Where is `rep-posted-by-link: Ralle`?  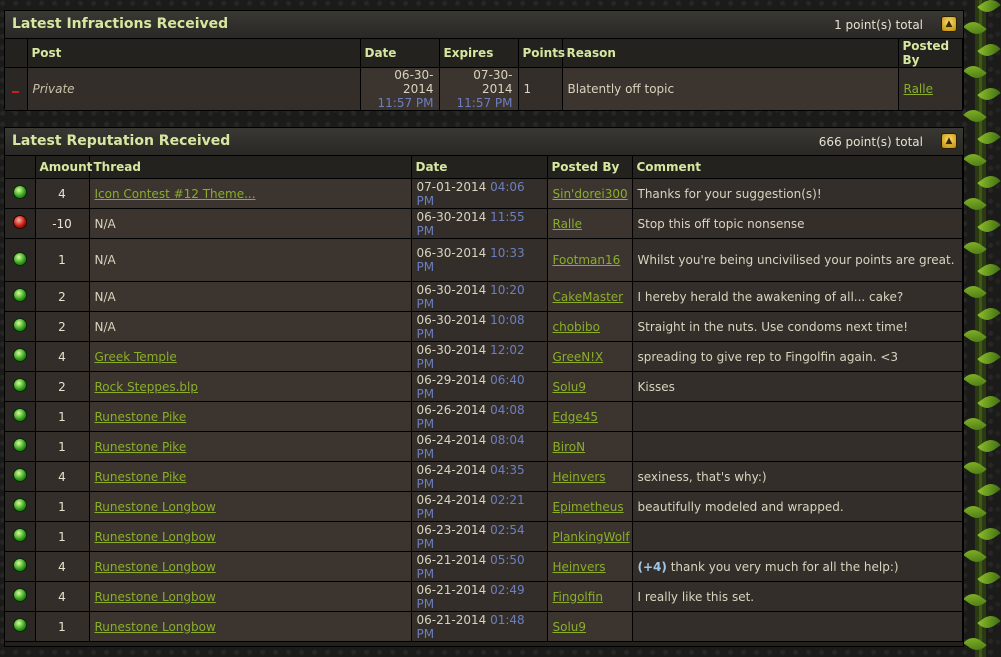 rep-posted-by-link: Ralle is located at coordinates (567, 224).